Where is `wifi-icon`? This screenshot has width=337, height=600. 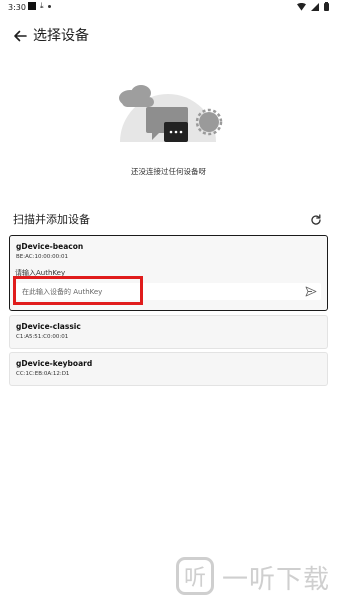 wifi-icon is located at coordinates (301, 6).